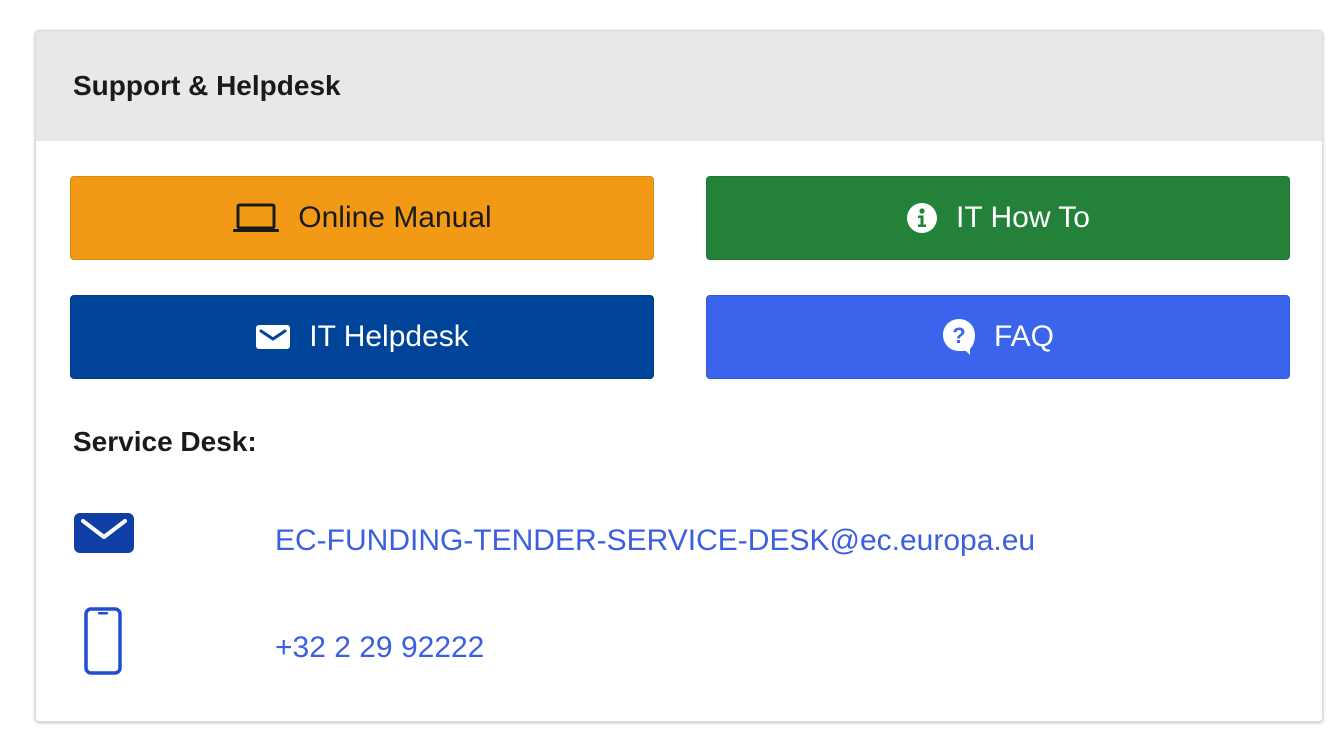 The width and height of the screenshot is (1336, 740). Describe the element at coordinates (1023, 336) in the screenshot. I see `faq-label: FAQ` at that location.